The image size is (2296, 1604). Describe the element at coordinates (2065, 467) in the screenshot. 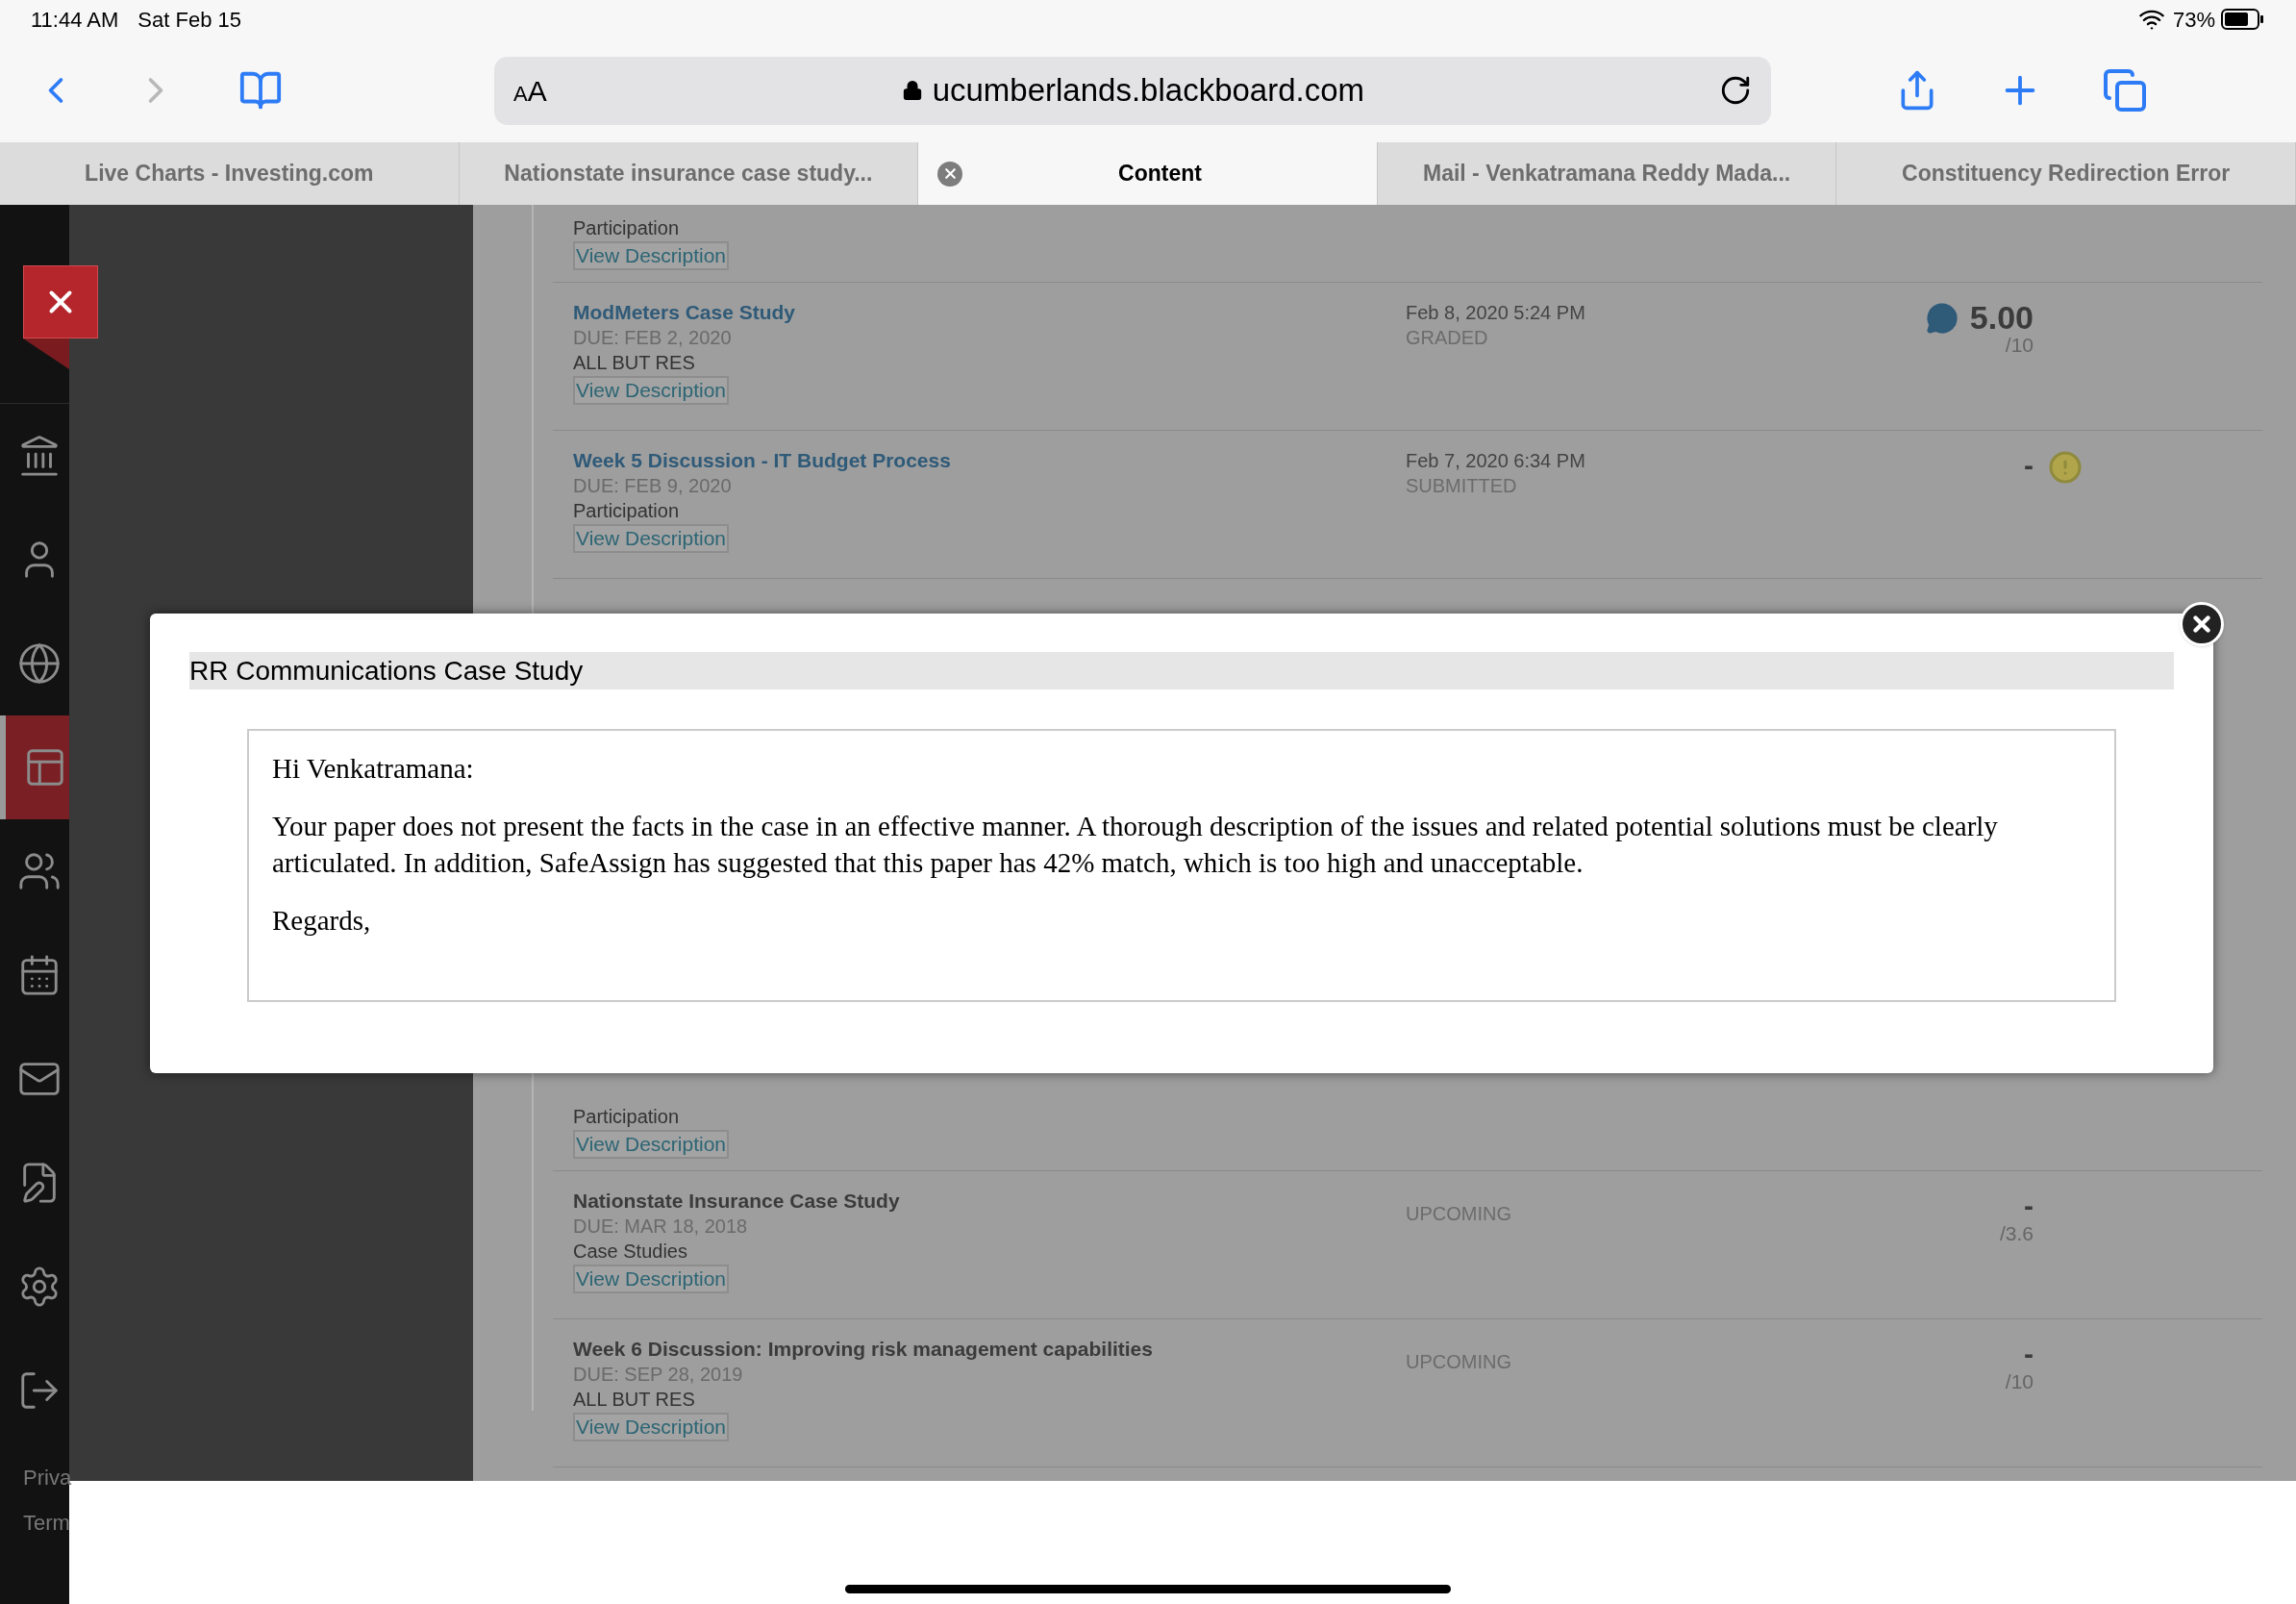

I see `alert-icon` at that location.